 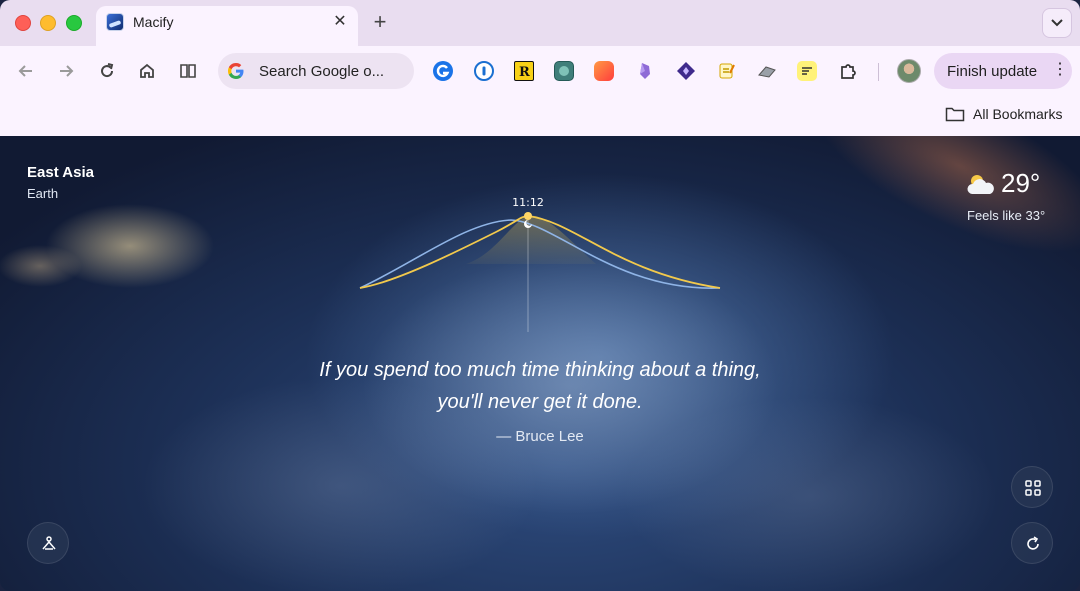 What do you see at coordinates (43, 193) in the screenshot?
I see `location-planet: Earth` at bounding box center [43, 193].